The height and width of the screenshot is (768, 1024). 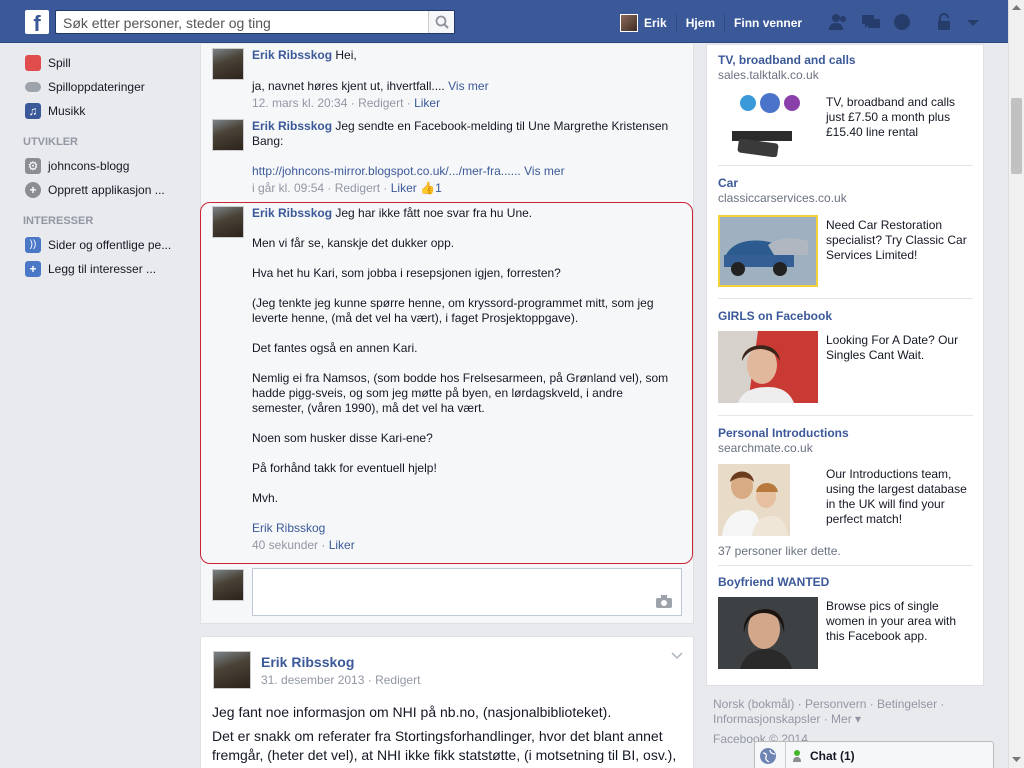 What do you see at coordinates (307, 662) in the screenshot?
I see `post-author-link: Erik Ribsskog` at bounding box center [307, 662].